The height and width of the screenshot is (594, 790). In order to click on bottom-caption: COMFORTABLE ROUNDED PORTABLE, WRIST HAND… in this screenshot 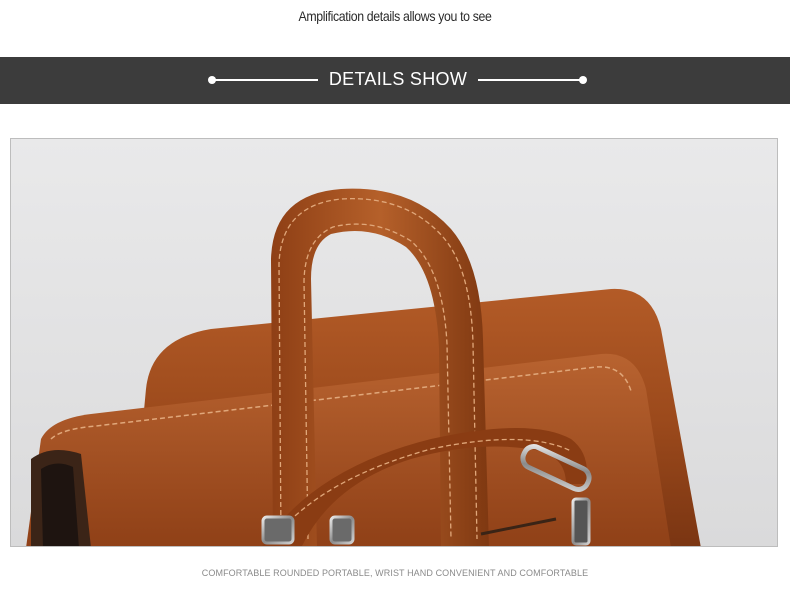, I will do `click(395, 573)`.